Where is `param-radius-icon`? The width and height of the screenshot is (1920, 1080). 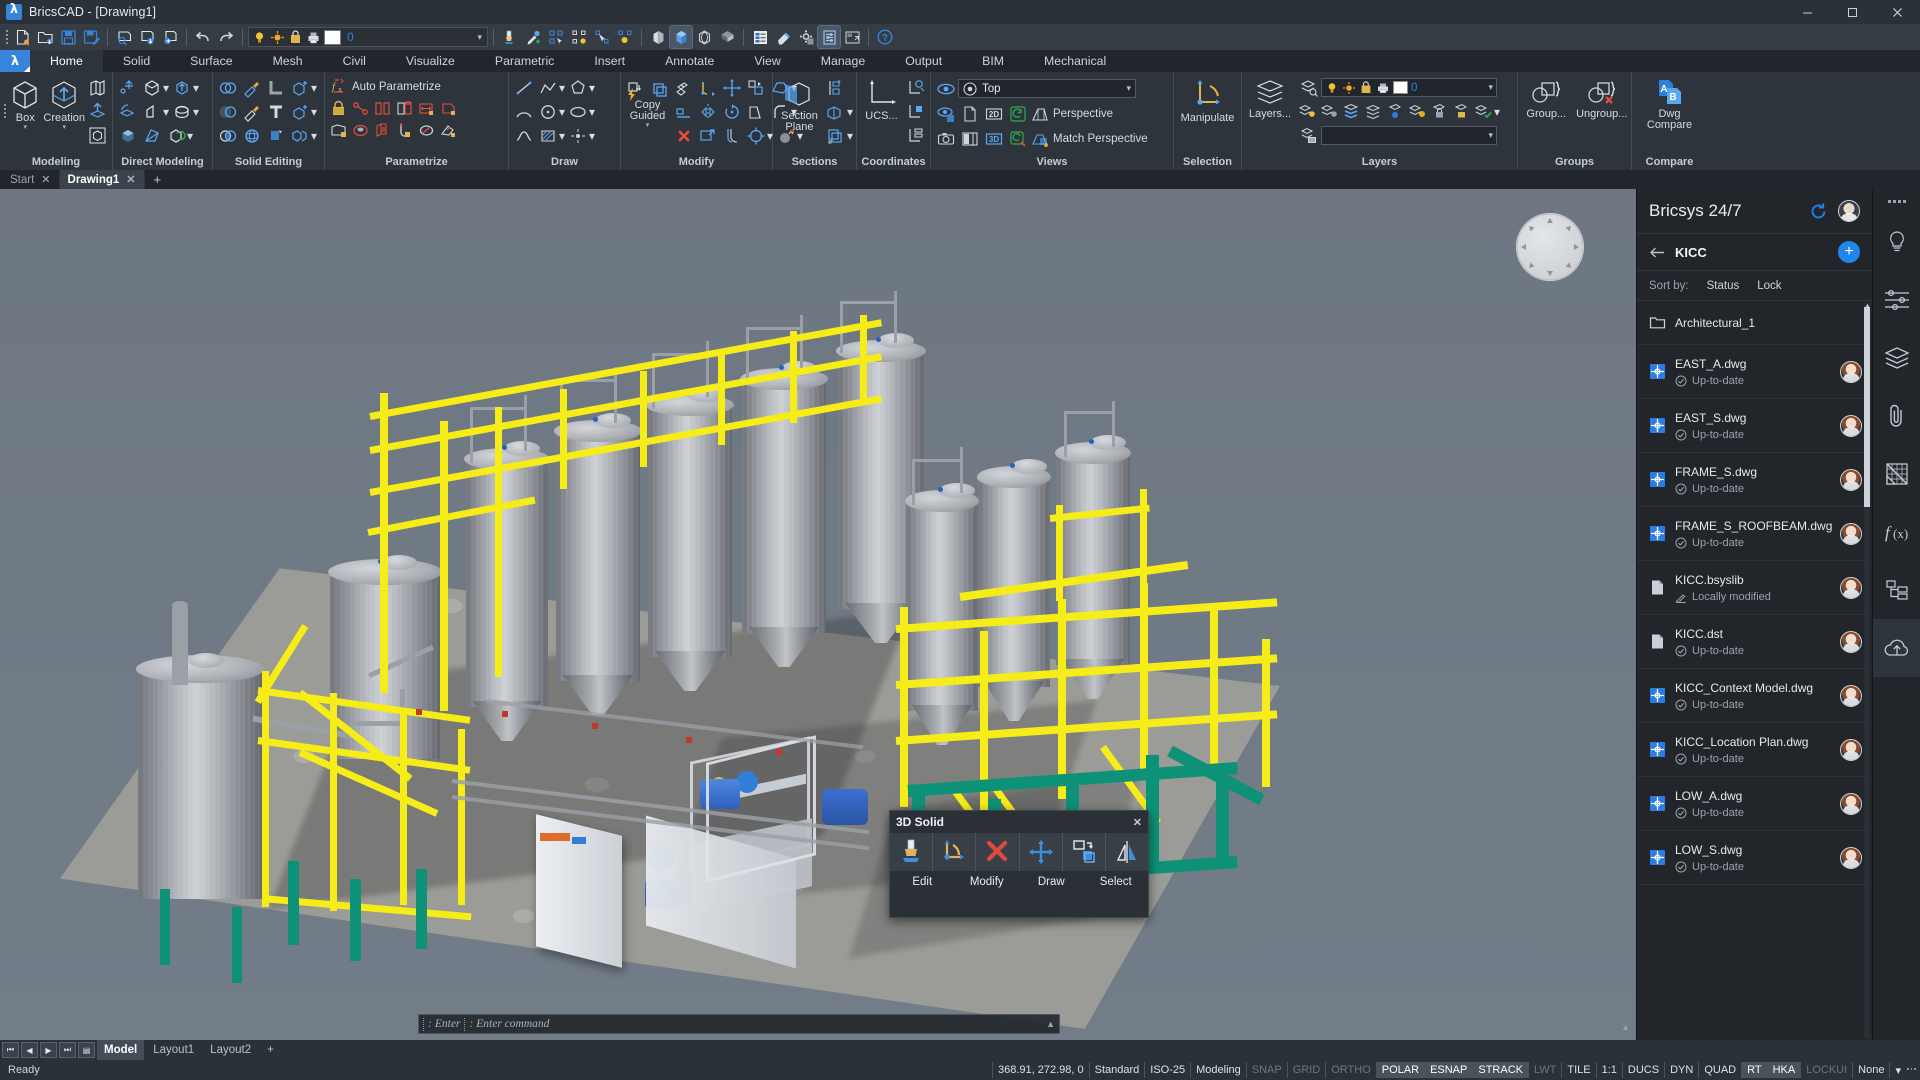
param-radius-icon is located at coordinates (448, 108).